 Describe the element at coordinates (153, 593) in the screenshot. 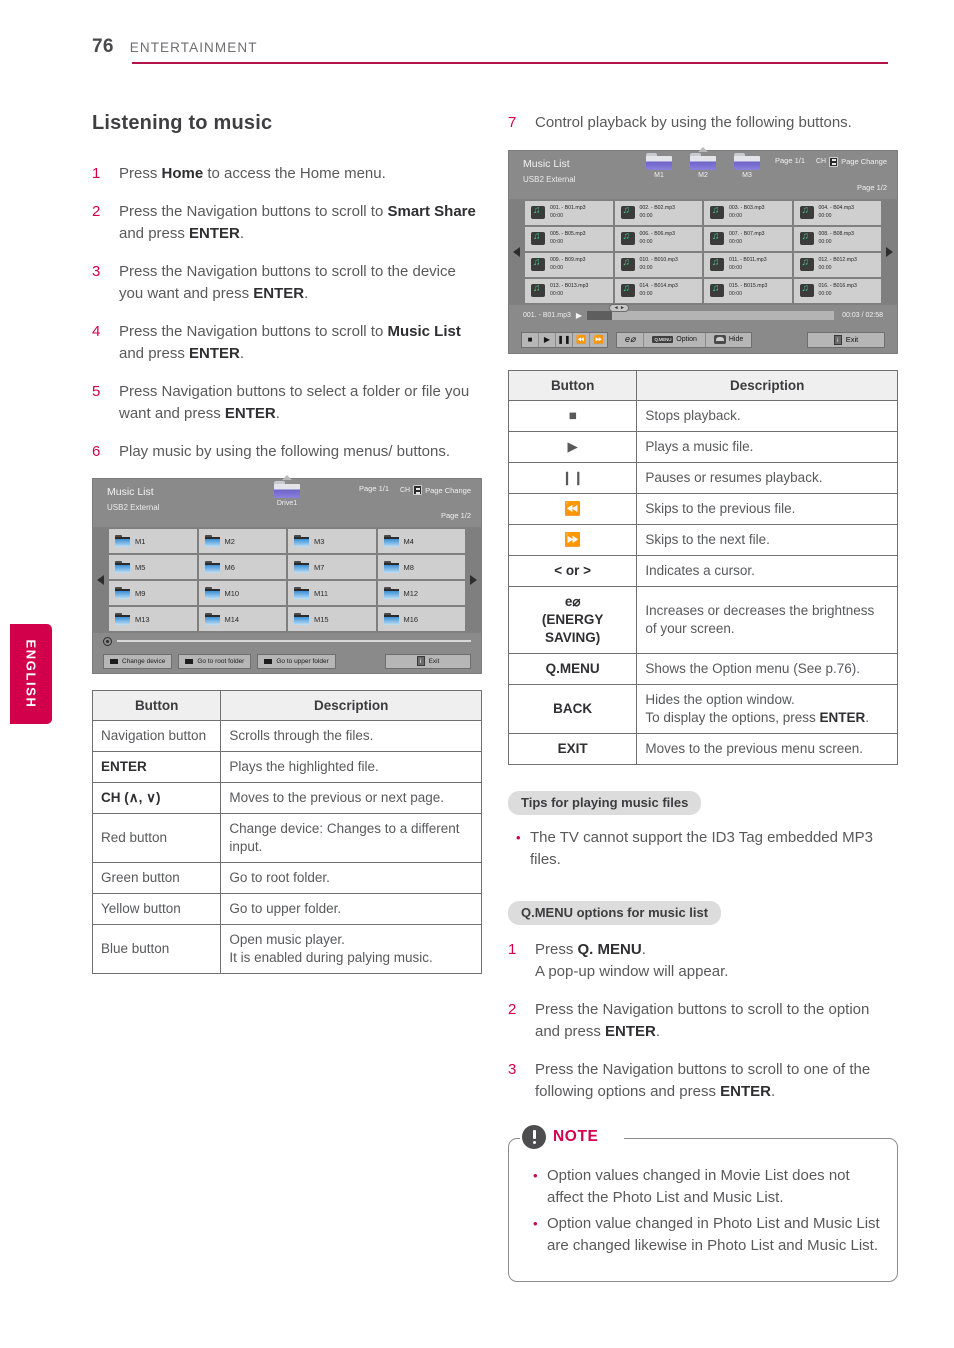

I see `folder-cell: M9` at that location.